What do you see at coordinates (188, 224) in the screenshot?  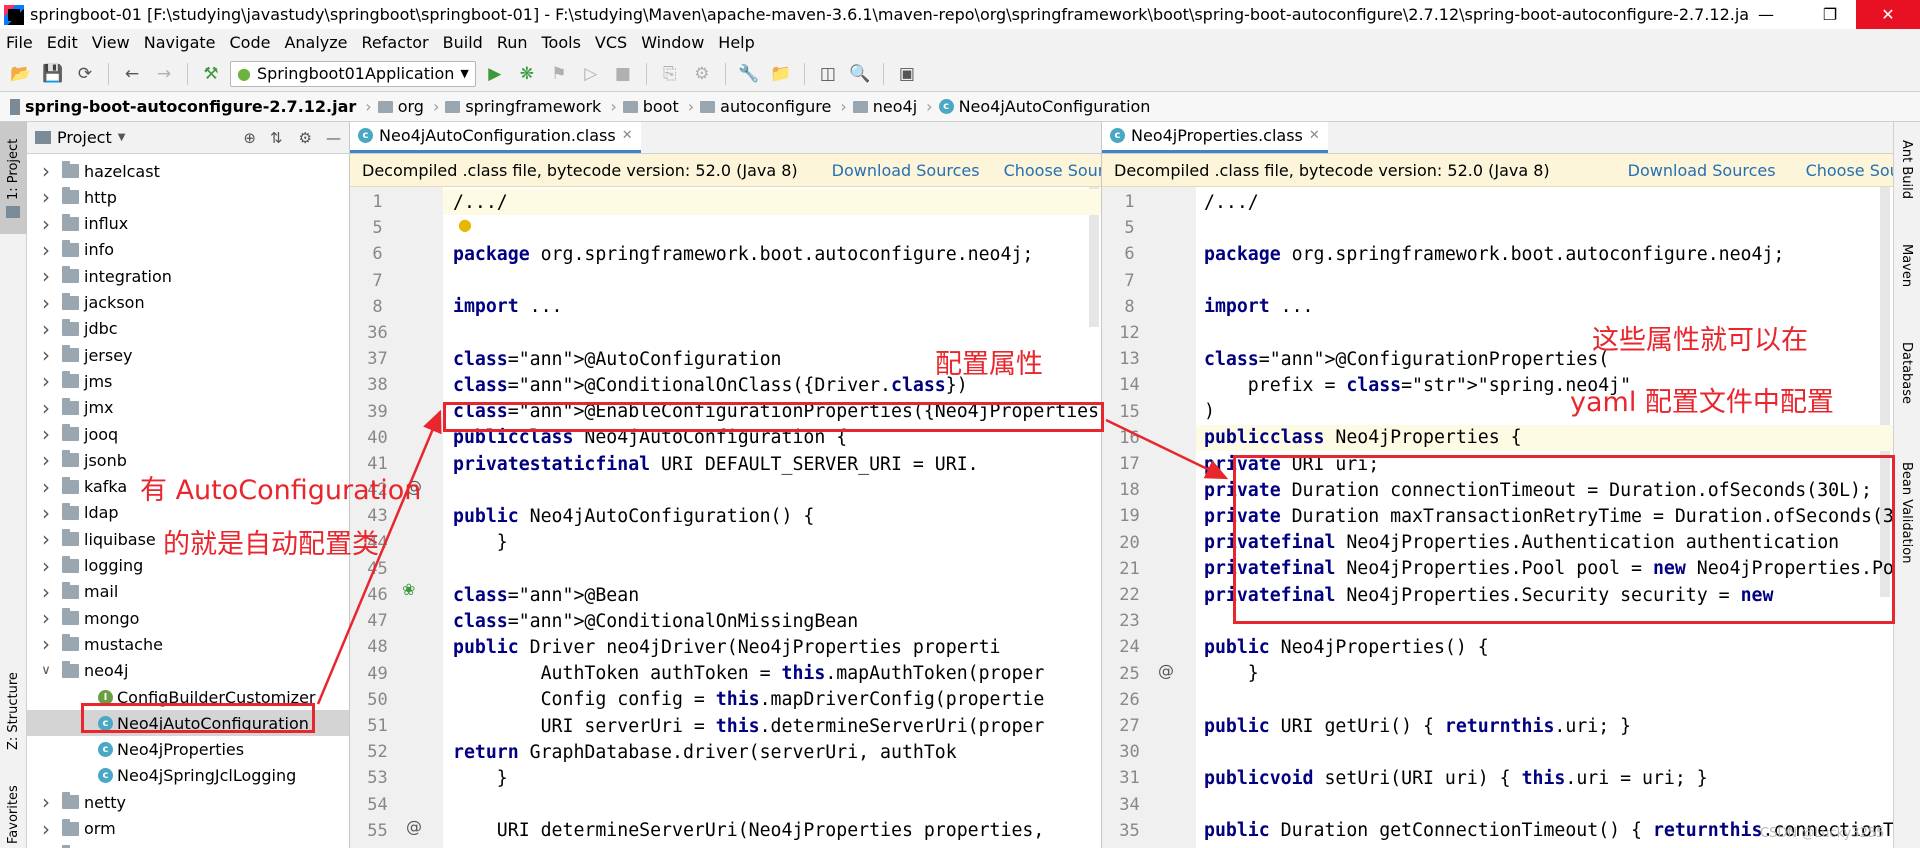 I see `tree-item-influx: › influx` at bounding box center [188, 224].